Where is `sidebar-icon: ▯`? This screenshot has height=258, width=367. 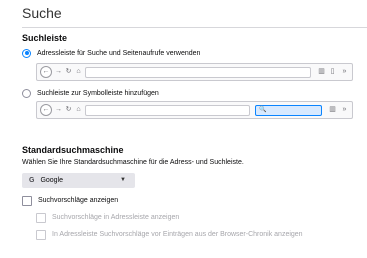 sidebar-icon: ▯ is located at coordinates (332, 71).